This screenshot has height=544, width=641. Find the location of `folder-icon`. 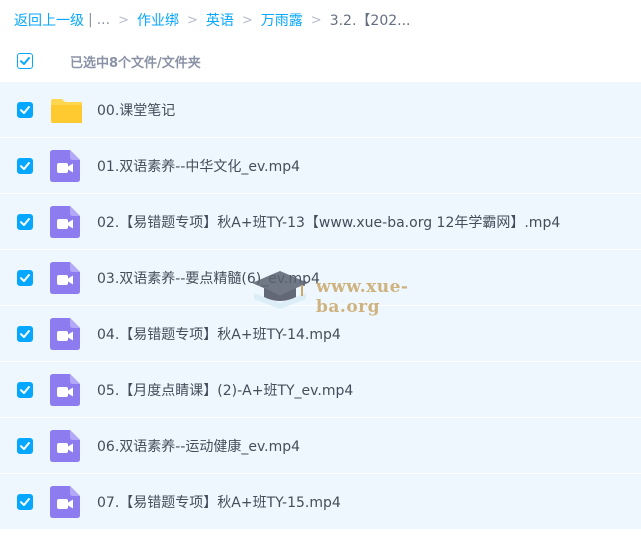

folder-icon is located at coordinates (66, 111).